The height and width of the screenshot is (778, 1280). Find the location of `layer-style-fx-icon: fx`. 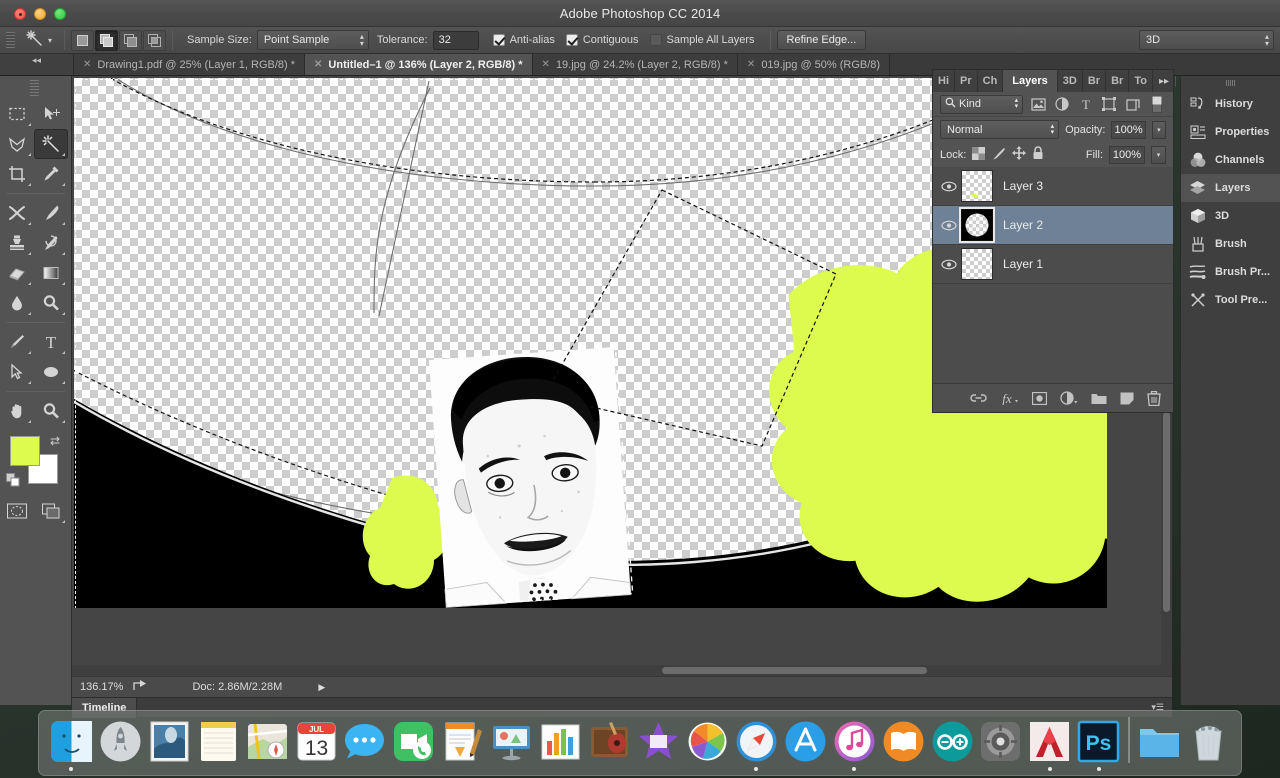

layer-style-fx-icon: fx is located at coordinates (1009, 398).